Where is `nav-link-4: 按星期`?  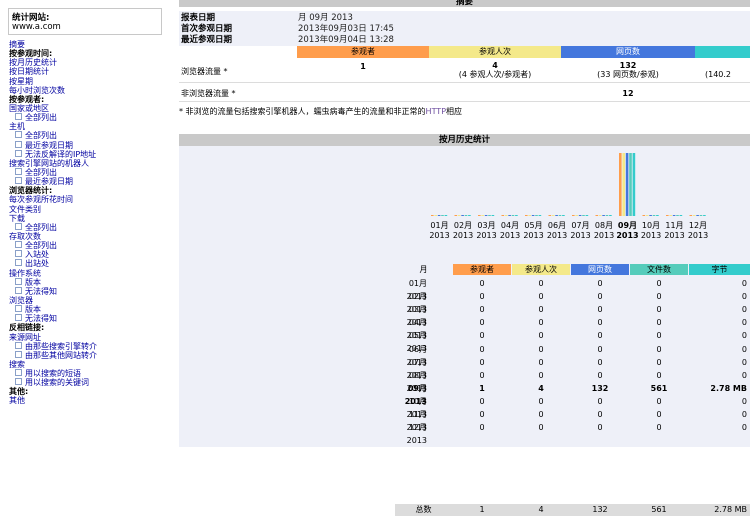 nav-link-4: 按星期 is located at coordinates (53, 81).